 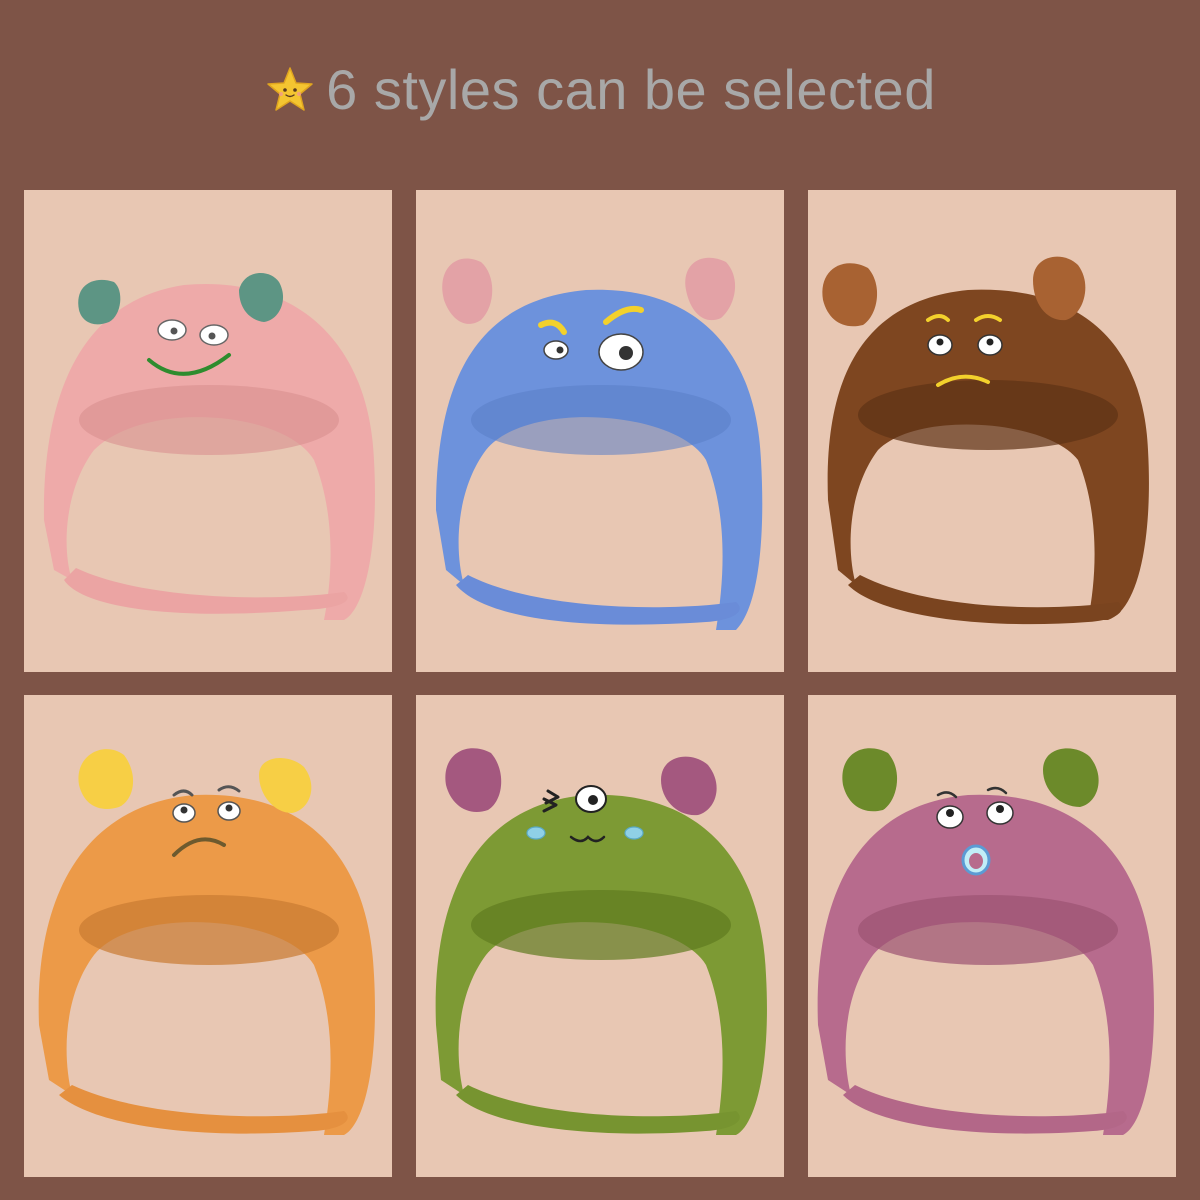 I want to click on product-tile-pink-hat, so click(x=208, y=431).